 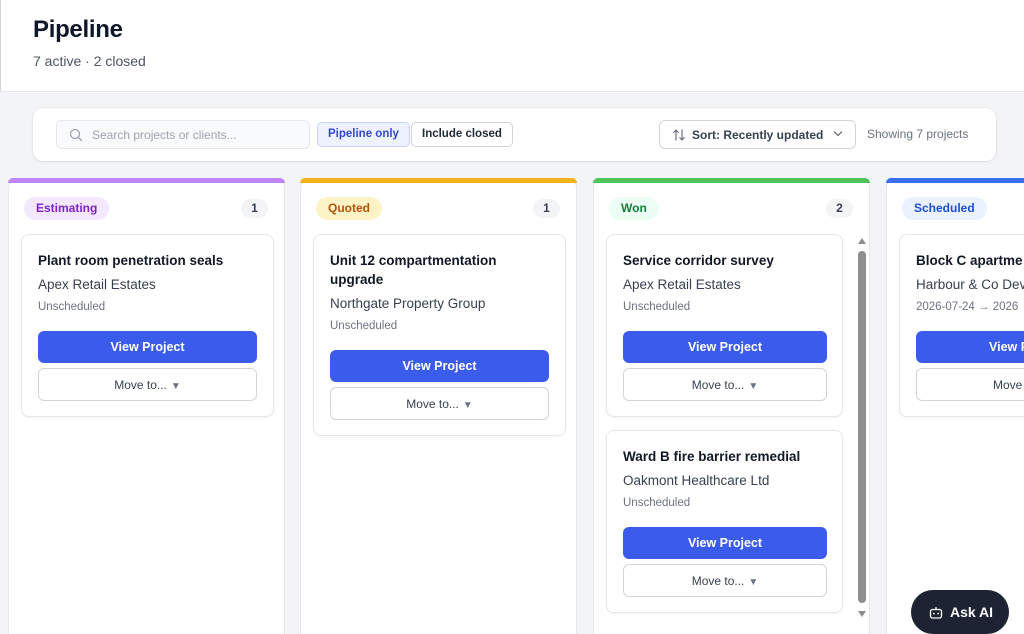 I want to click on project-title: Ward B fire barrier remedial, so click(x=712, y=456).